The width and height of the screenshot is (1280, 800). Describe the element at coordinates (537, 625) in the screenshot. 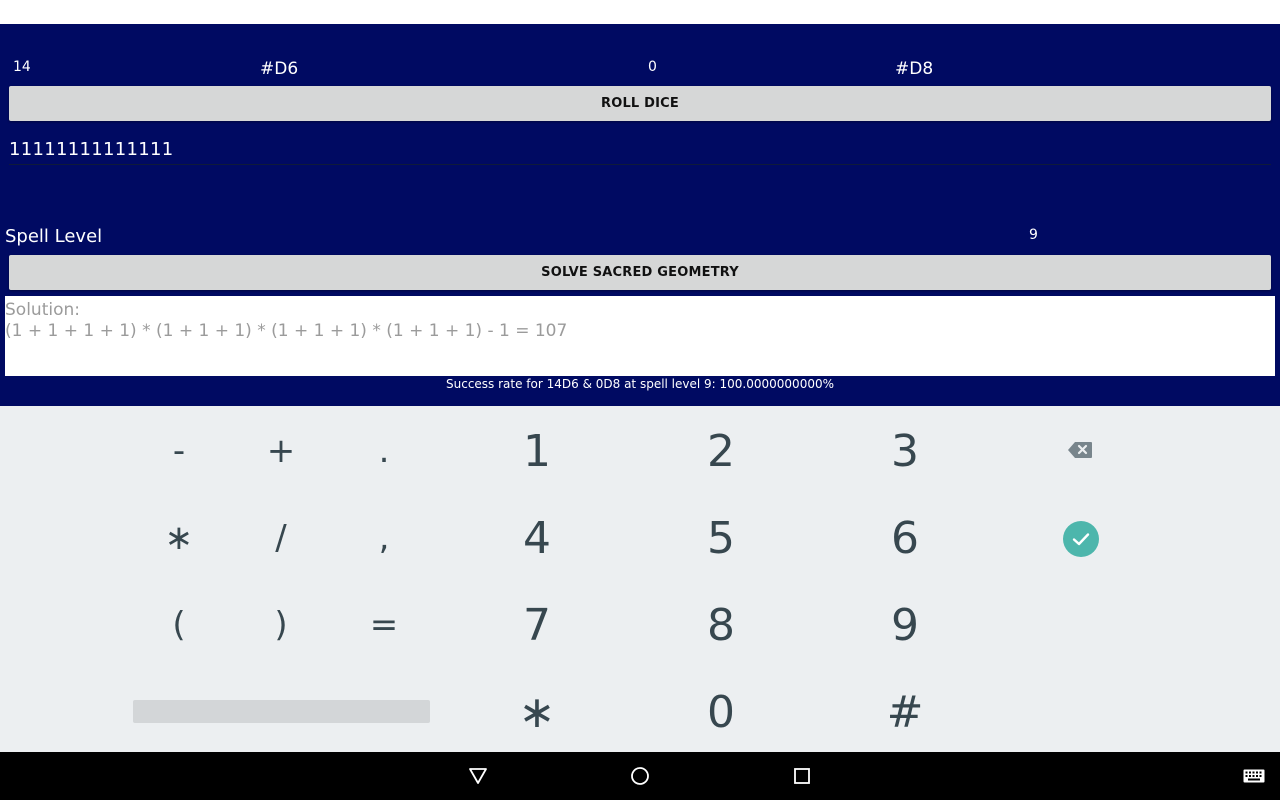

I see `key-7: 7` at that location.